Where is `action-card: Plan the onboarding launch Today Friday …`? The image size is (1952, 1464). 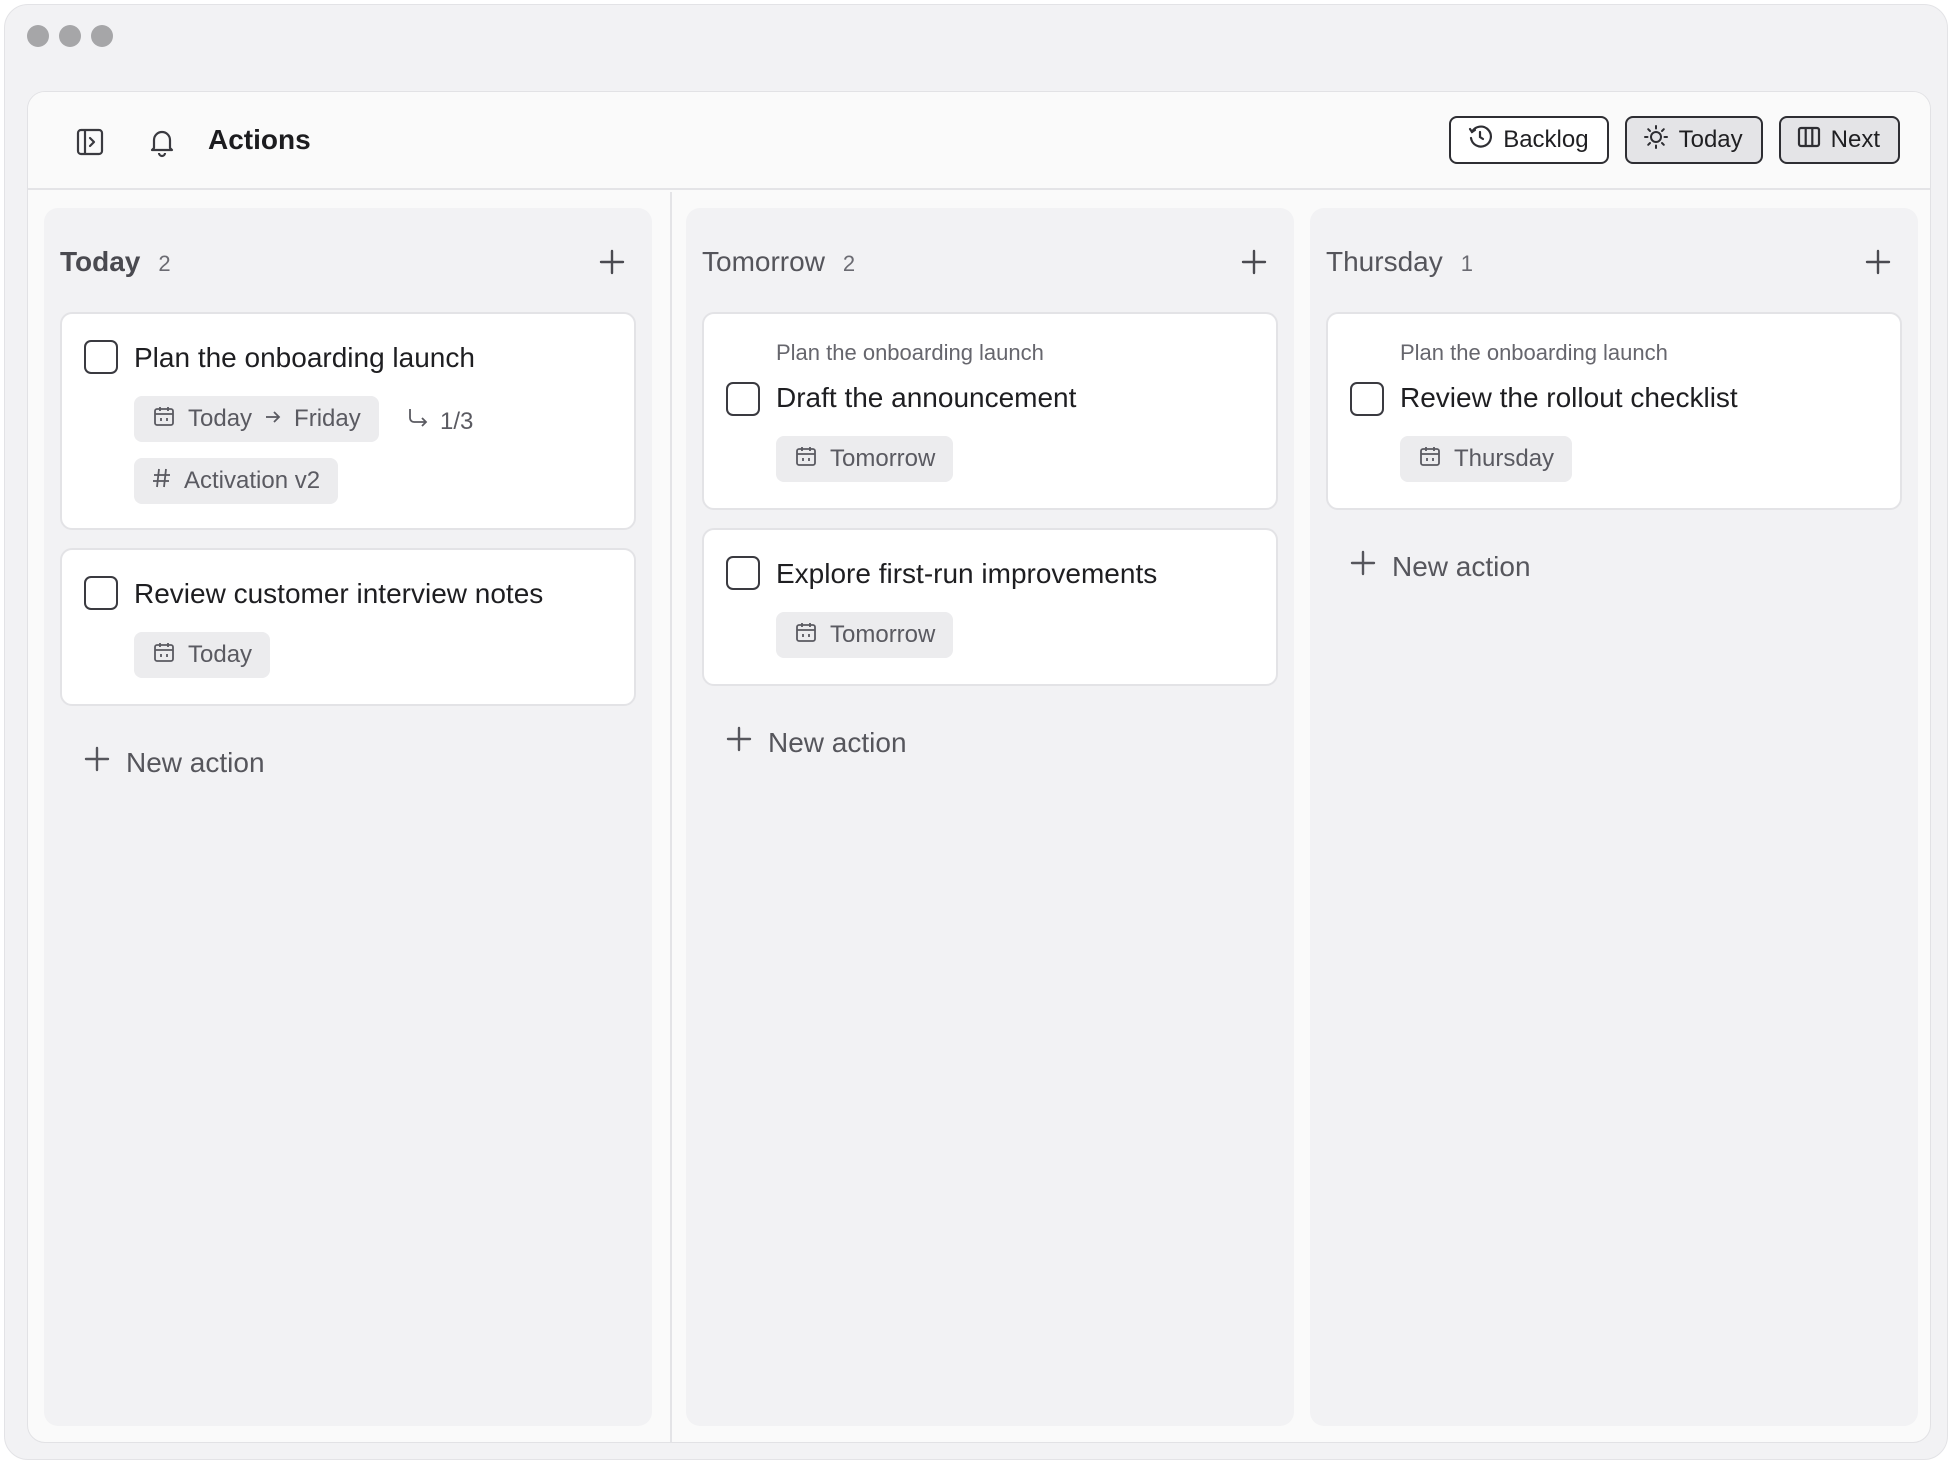
action-card: Plan the onboarding launch Today Friday … is located at coordinates (348, 421).